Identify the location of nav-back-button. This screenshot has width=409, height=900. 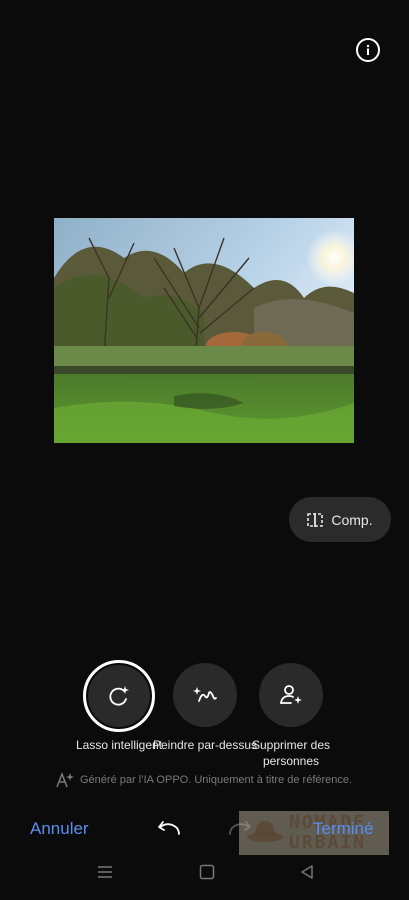
(307, 874).